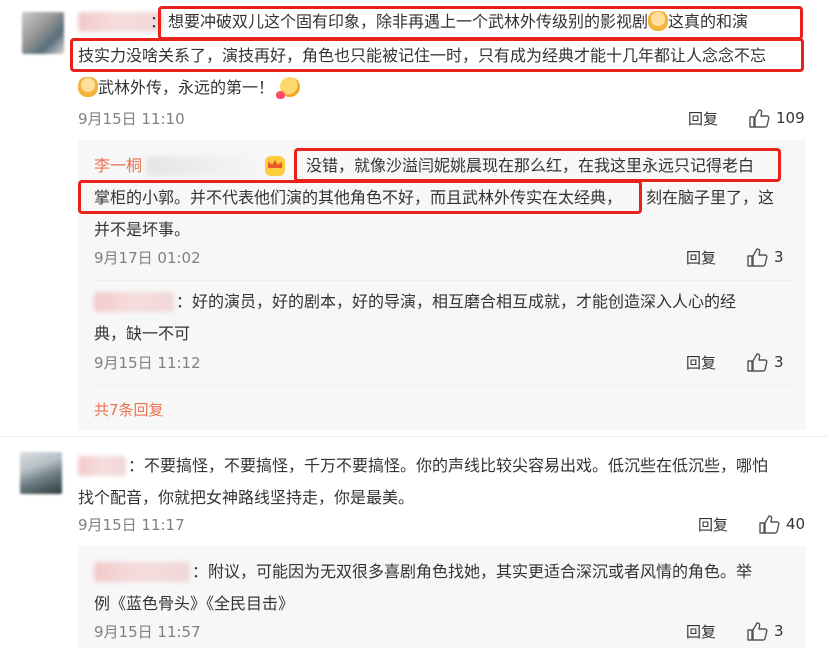  What do you see at coordinates (129, 410) in the screenshot?
I see `more-replies-link: 共7条回复` at bounding box center [129, 410].